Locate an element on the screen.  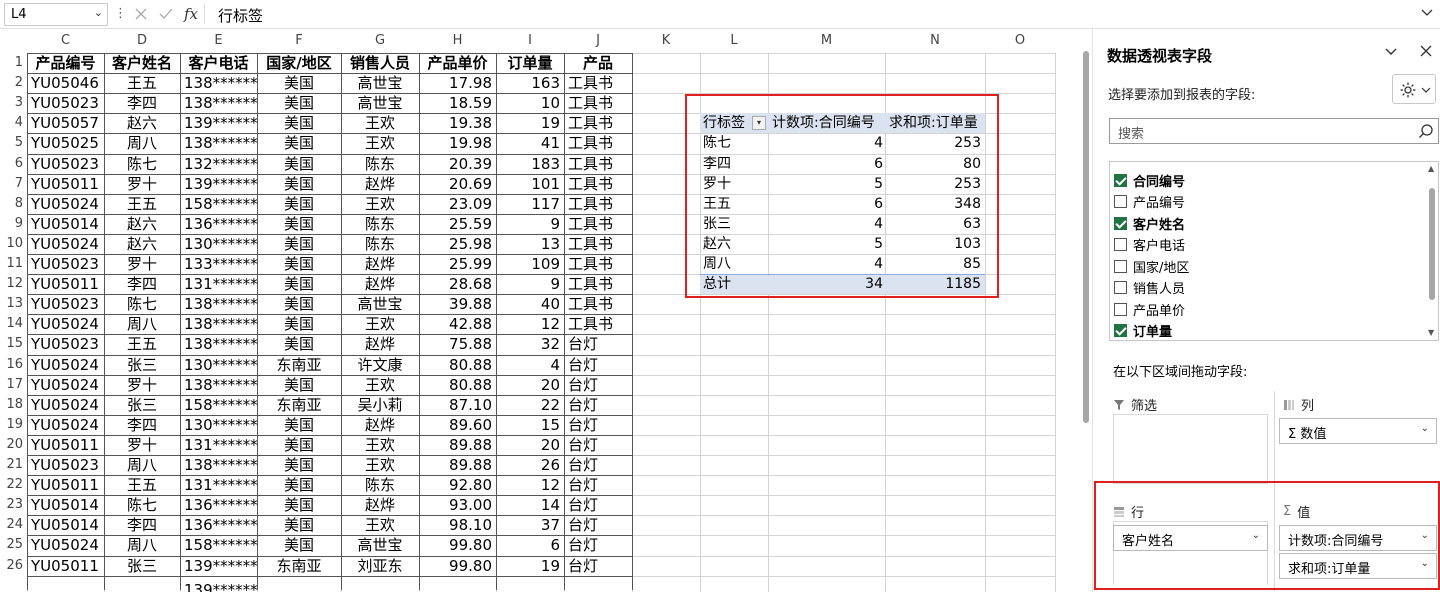
table-cell: 陈七 is located at coordinates (142, 505).